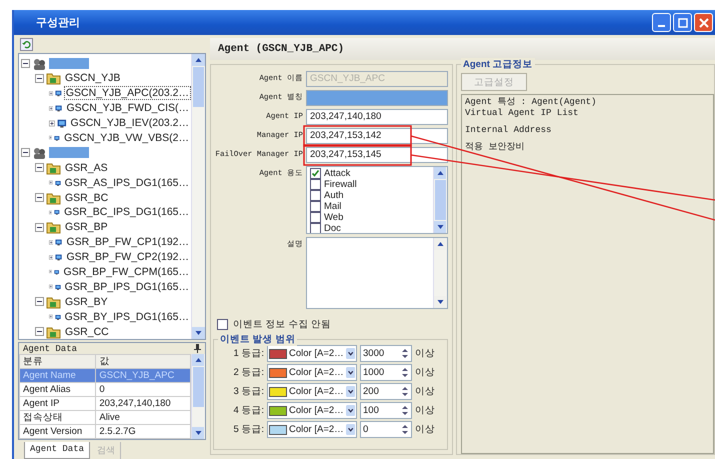  I want to click on input-field: 203,247,153,142, so click(377, 136).